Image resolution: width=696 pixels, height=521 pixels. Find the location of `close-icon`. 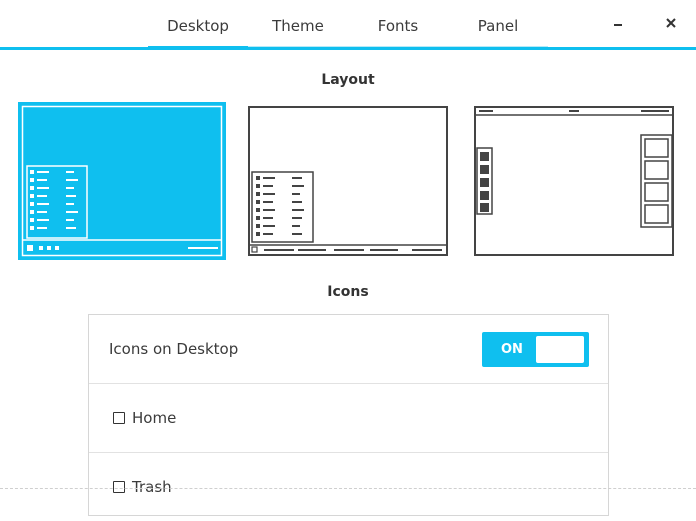

close-icon is located at coordinates (671, 23).